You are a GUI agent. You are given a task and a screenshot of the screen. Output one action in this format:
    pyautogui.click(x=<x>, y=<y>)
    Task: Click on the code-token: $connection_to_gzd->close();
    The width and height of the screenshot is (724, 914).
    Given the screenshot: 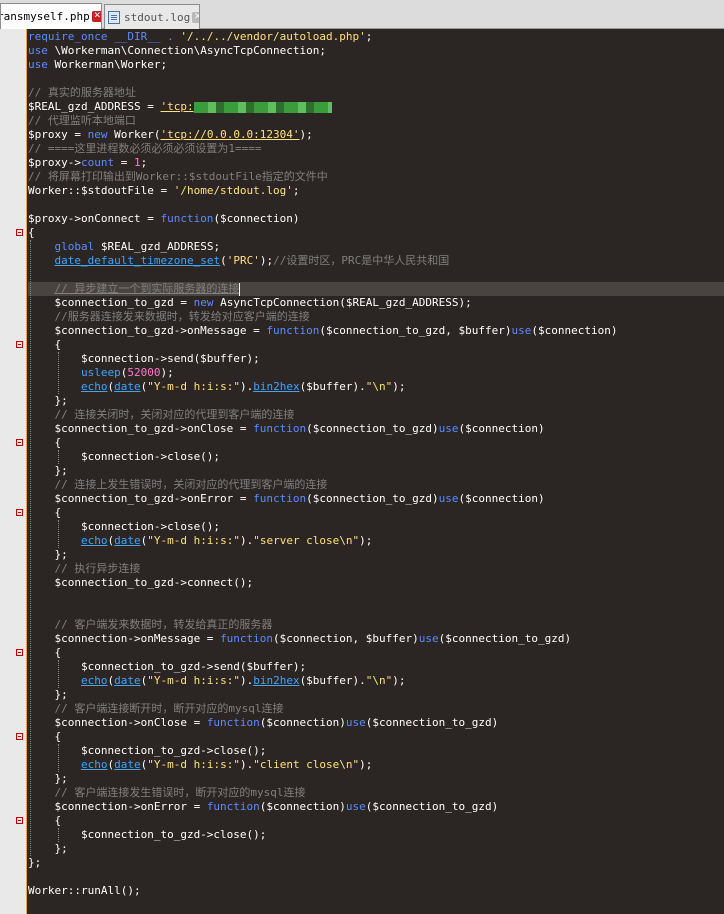 What is the action you would take?
    pyautogui.click(x=147, y=834)
    